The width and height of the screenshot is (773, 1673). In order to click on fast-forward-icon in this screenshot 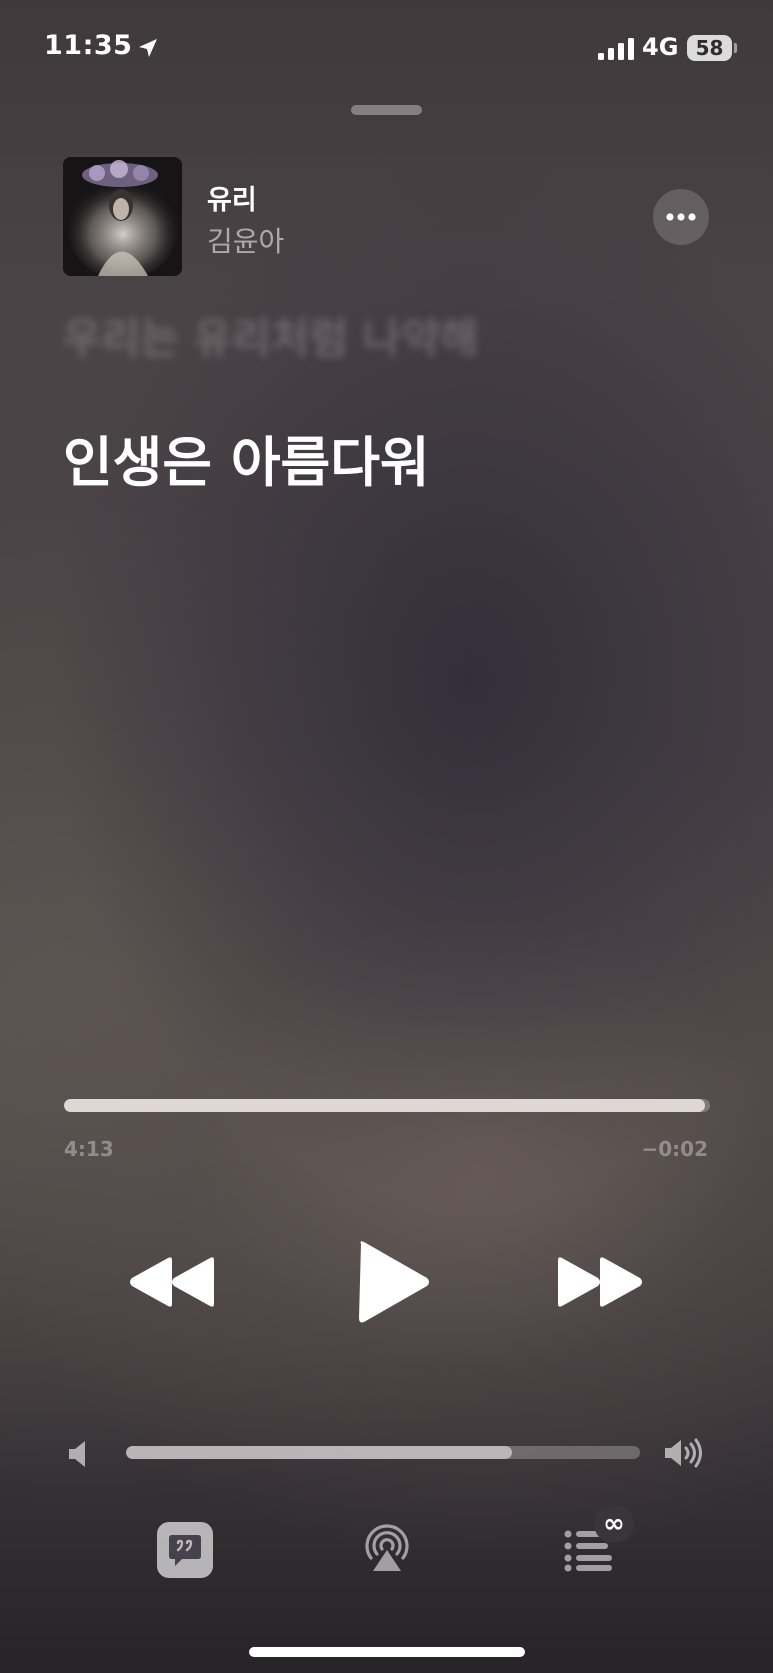, I will do `click(600, 1282)`.